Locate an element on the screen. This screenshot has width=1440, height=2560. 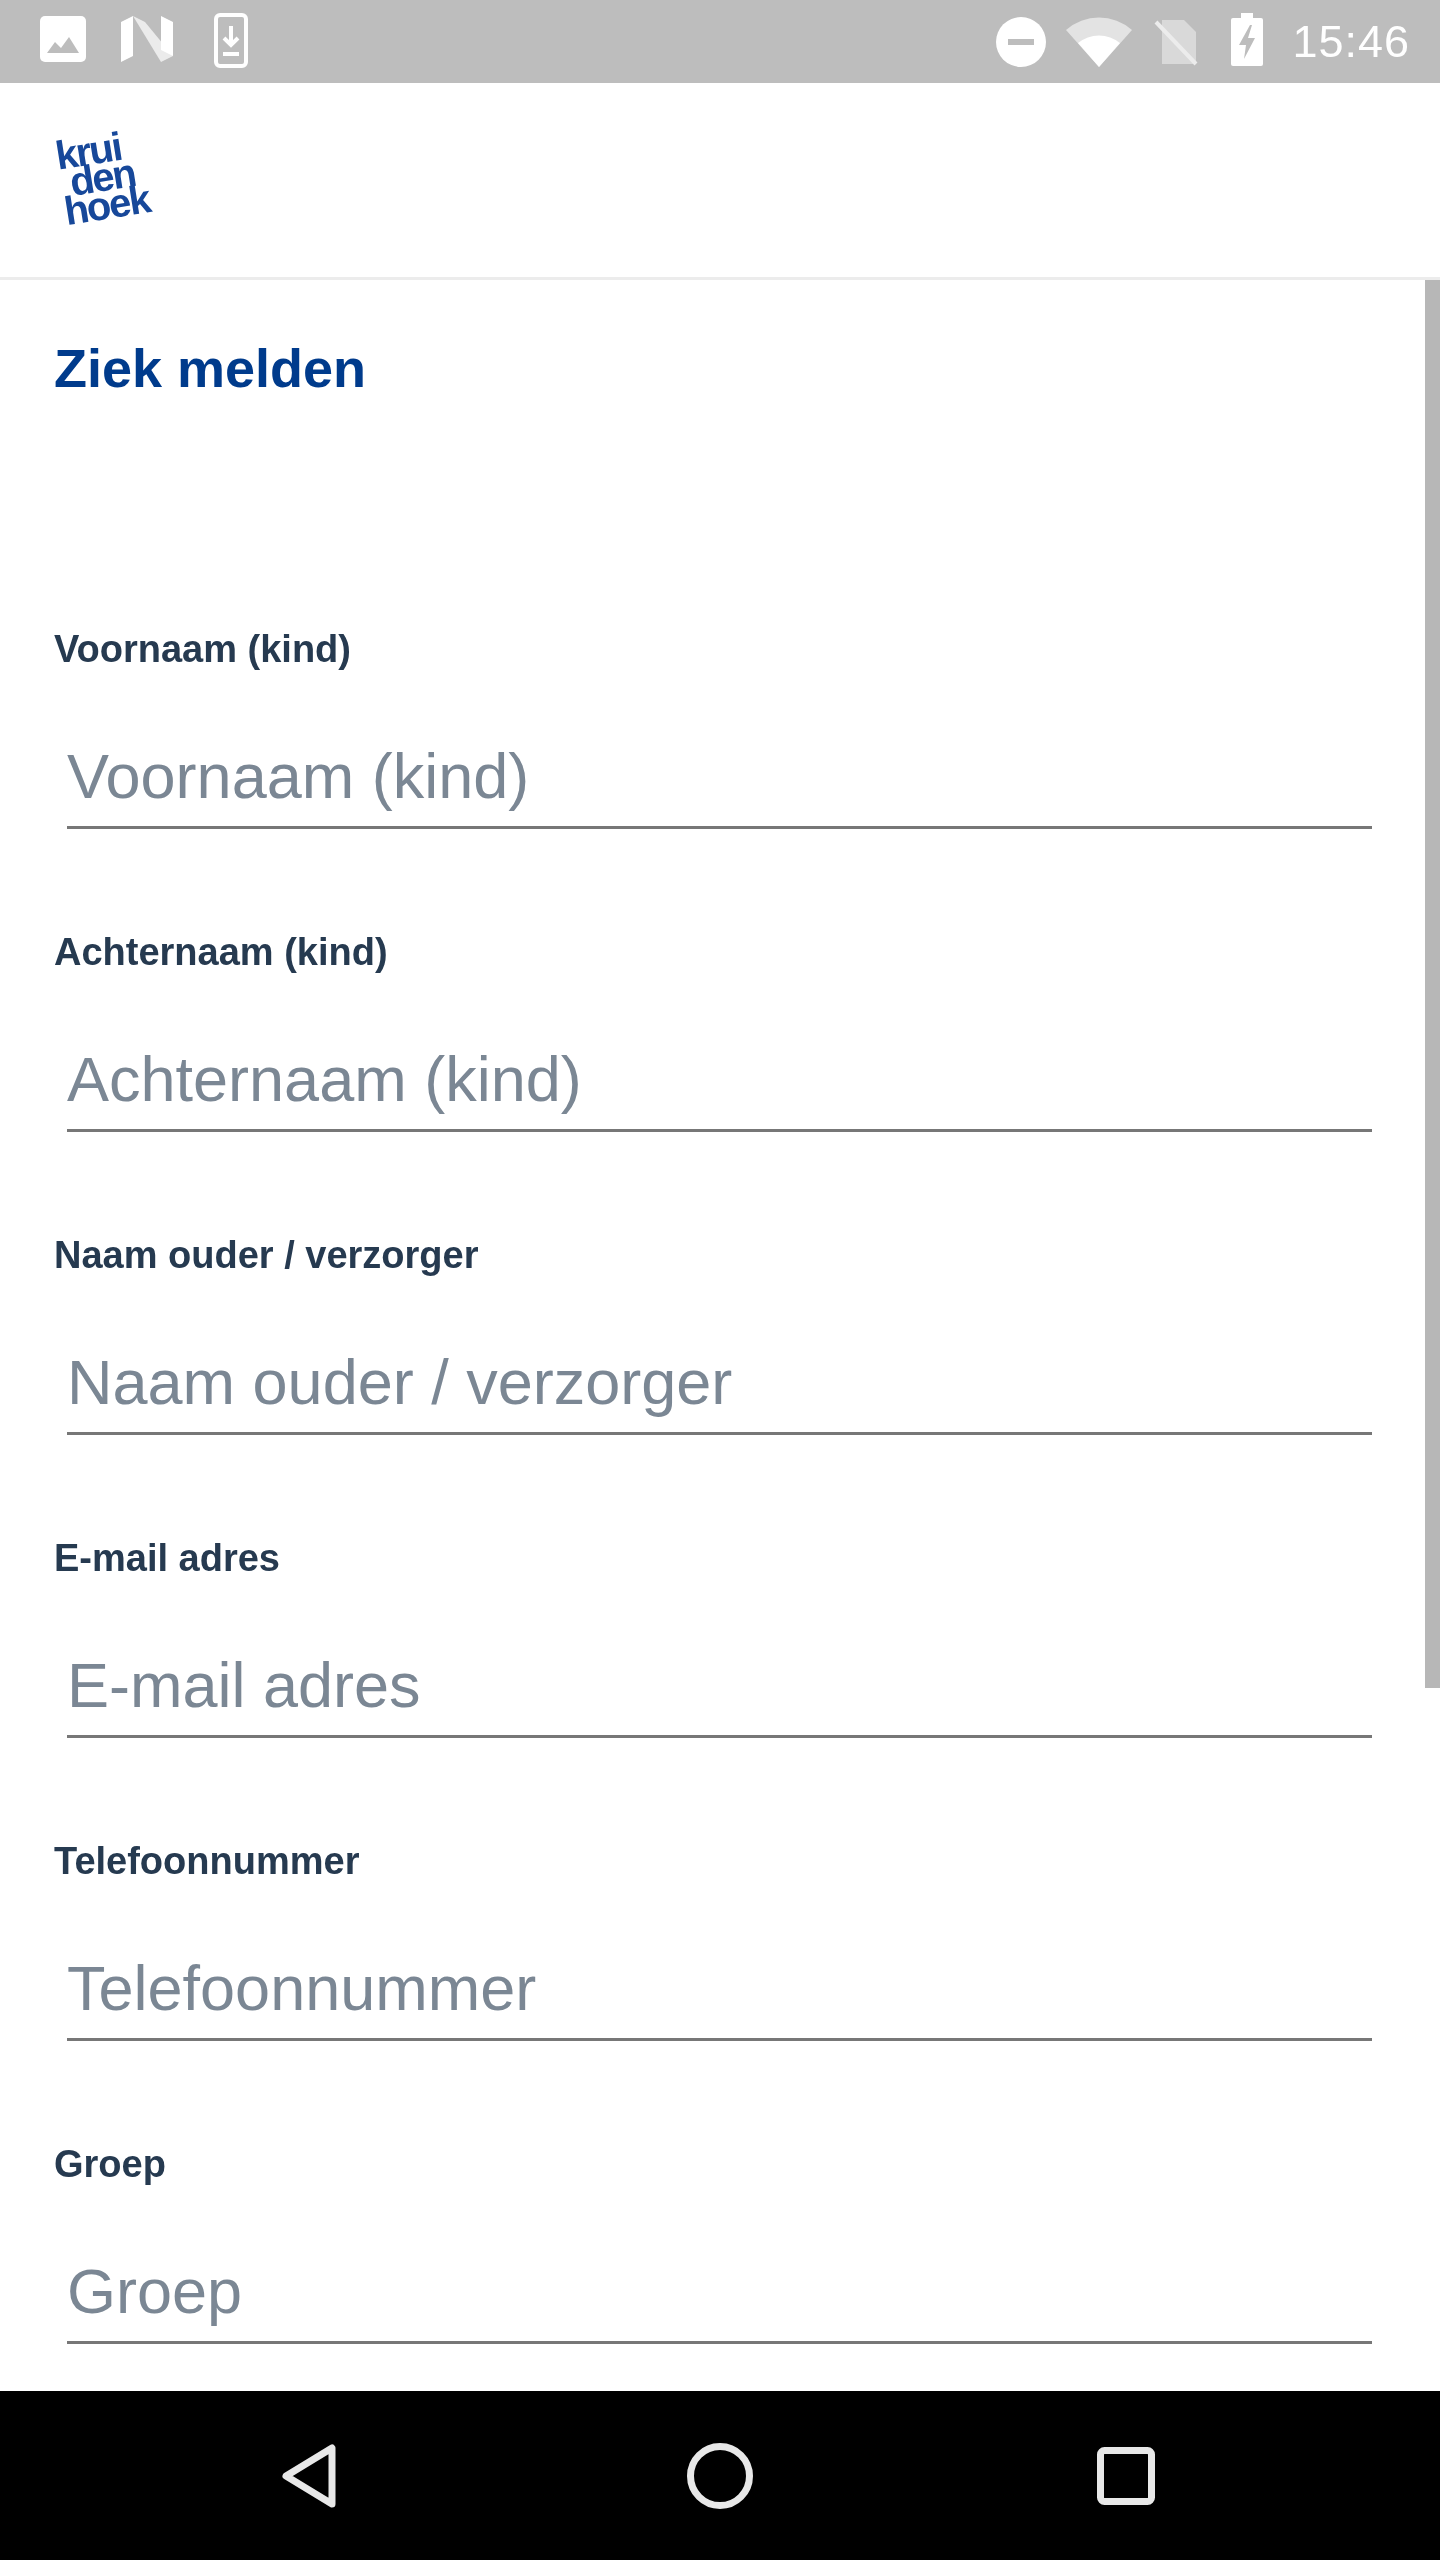
field-label: Achternaam (kind) is located at coordinates (221, 952).